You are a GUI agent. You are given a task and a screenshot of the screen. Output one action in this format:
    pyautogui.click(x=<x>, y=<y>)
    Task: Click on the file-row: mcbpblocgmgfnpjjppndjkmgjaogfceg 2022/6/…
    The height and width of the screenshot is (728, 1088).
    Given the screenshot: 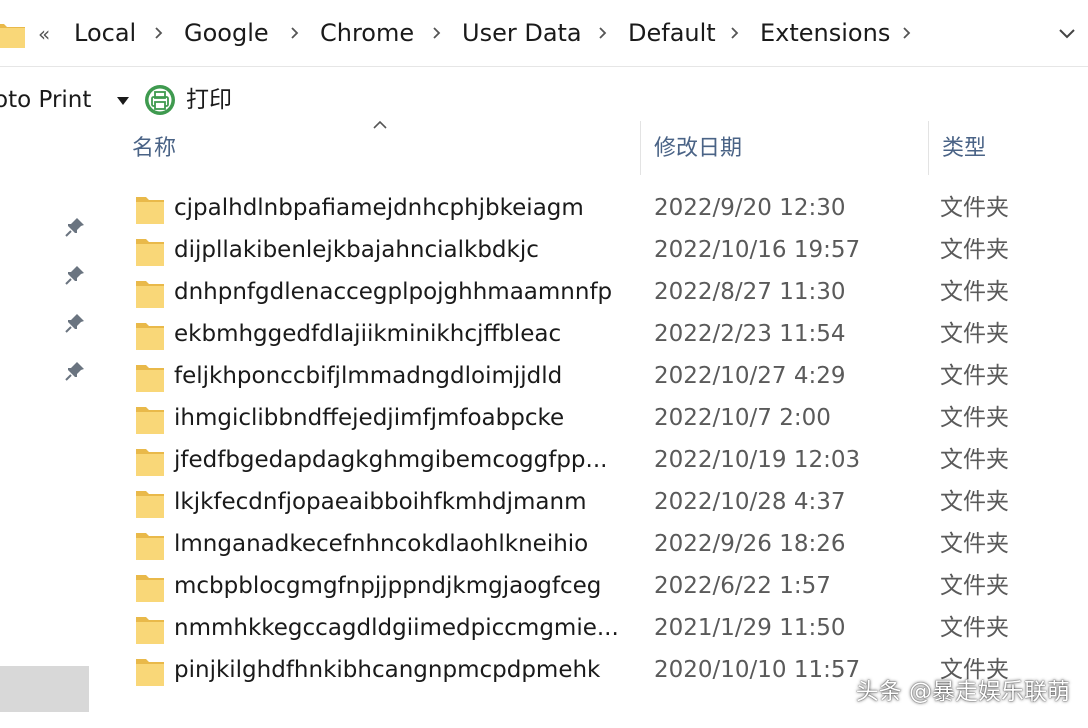 What is the action you would take?
    pyautogui.click(x=599, y=587)
    